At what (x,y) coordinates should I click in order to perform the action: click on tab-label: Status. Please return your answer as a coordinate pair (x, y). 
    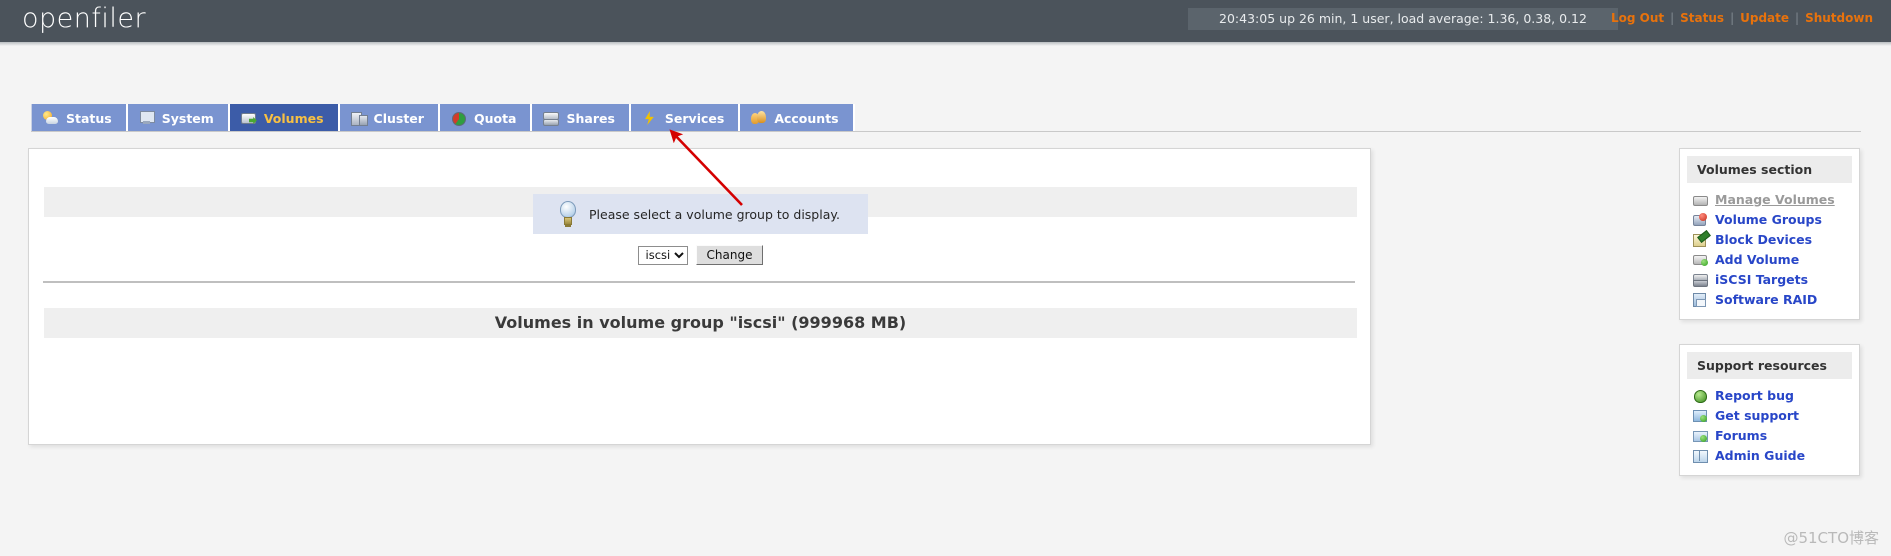
    Looking at the image, I should click on (89, 118).